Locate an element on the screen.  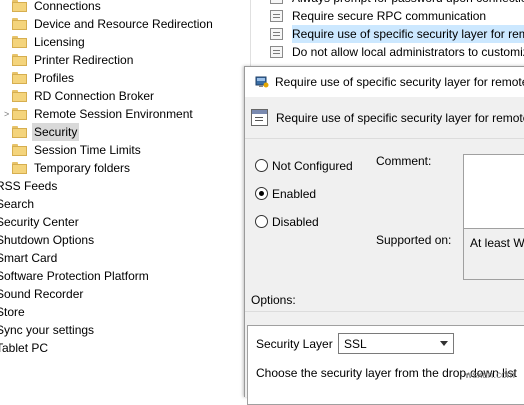
radio-label: Disabled is located at coordinates (295, 222).